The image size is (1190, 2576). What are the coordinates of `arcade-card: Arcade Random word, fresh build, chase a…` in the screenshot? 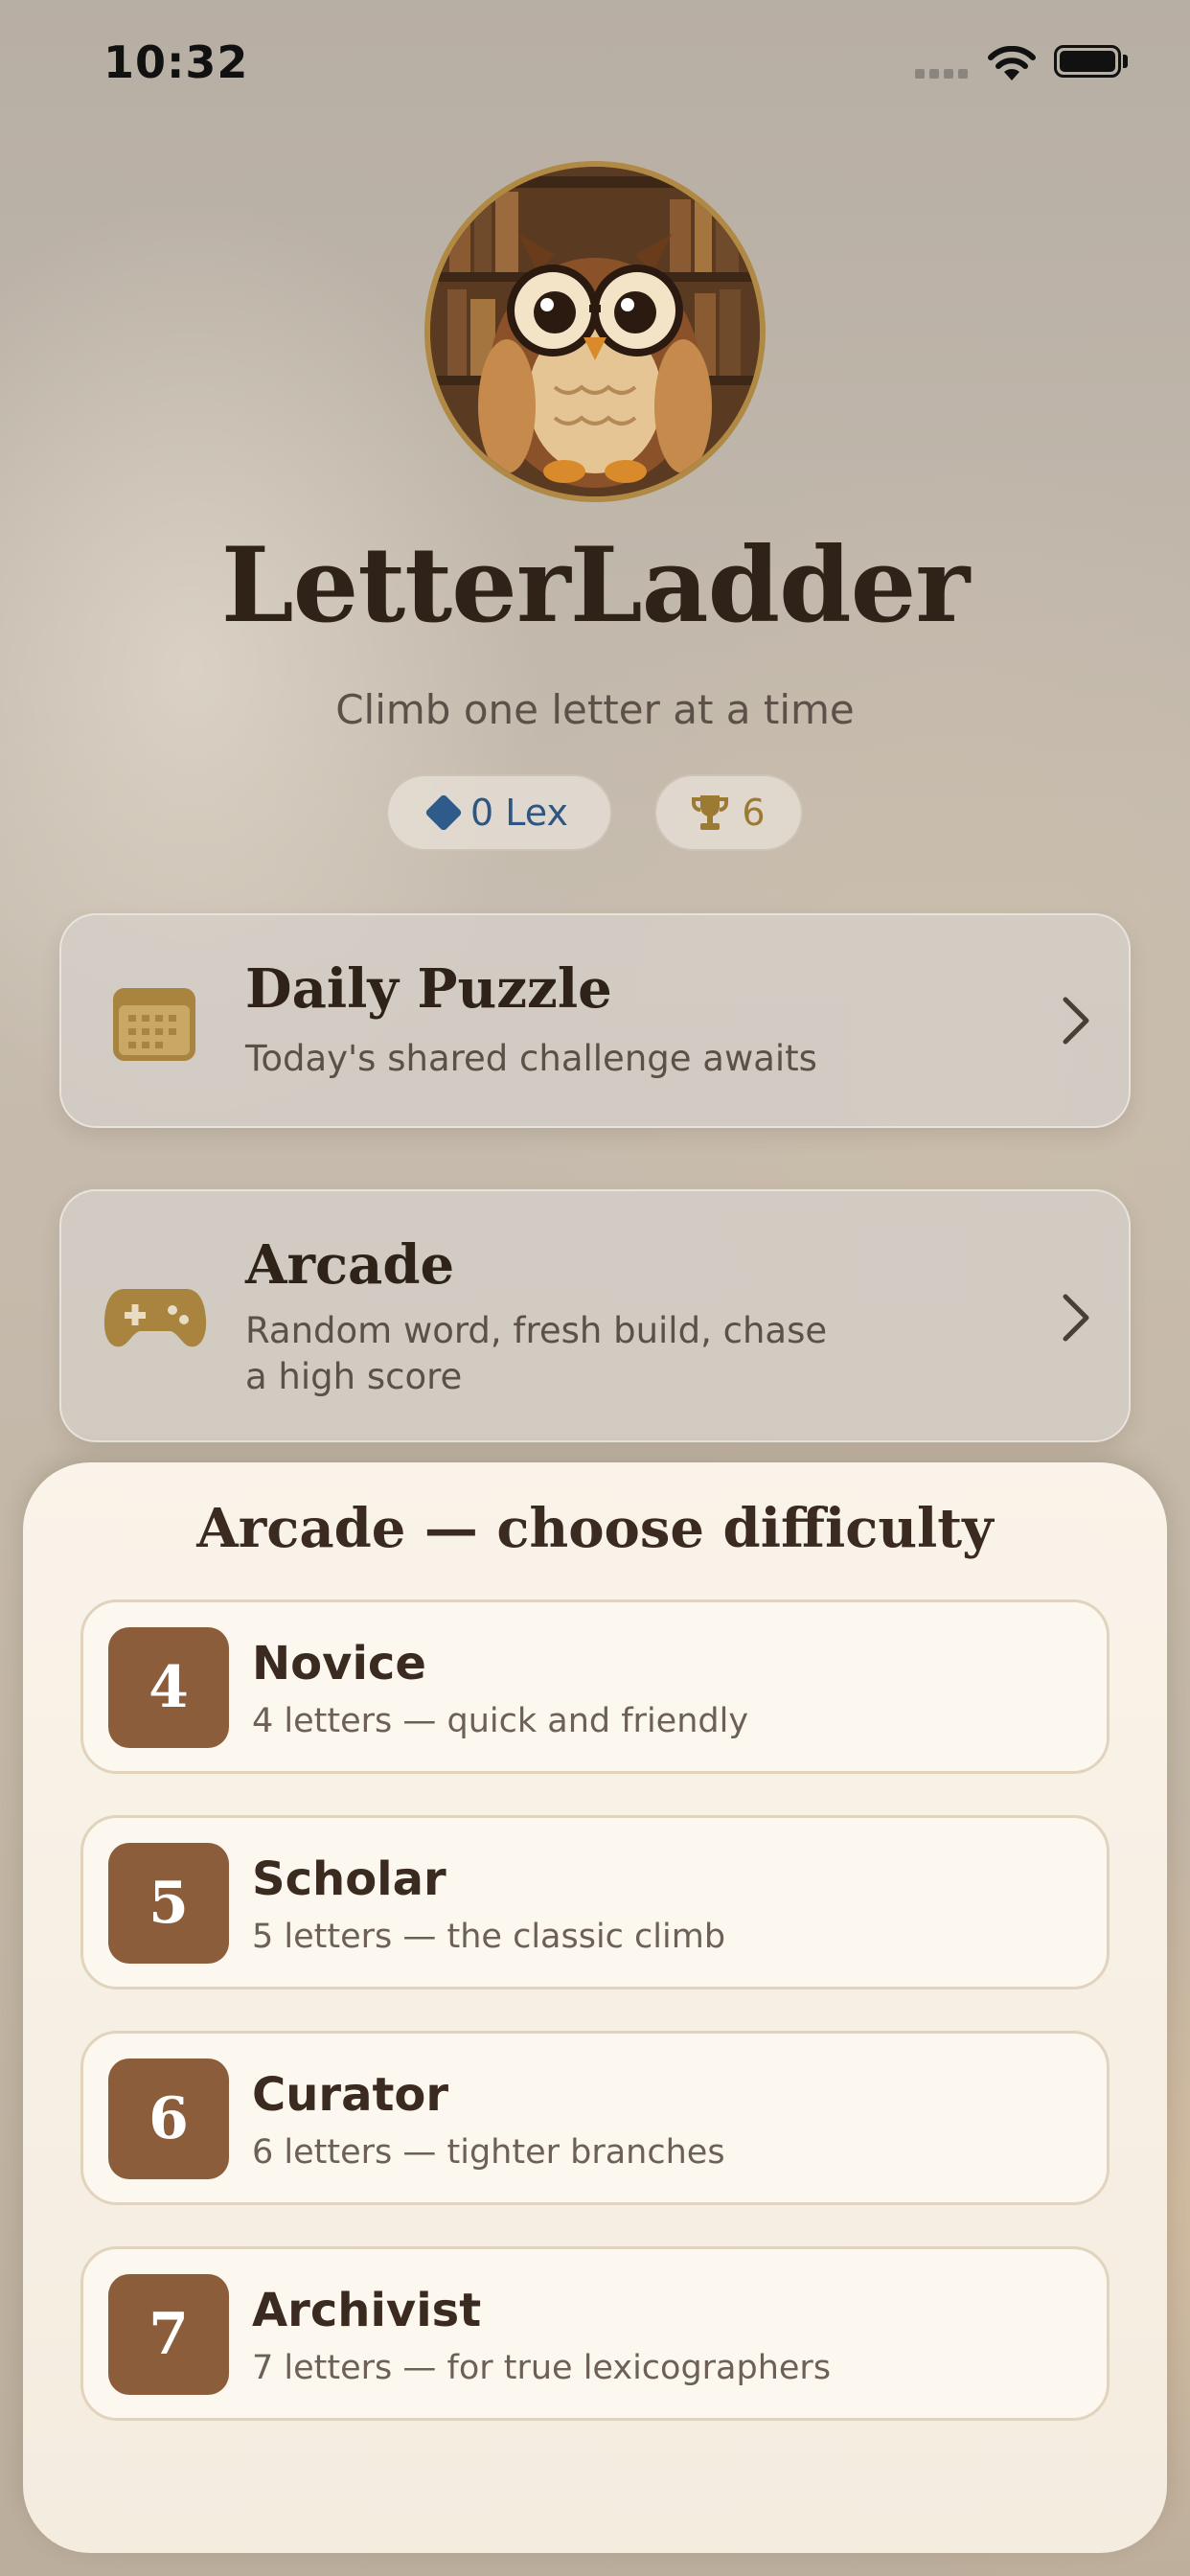 It's located at (595, 1315).